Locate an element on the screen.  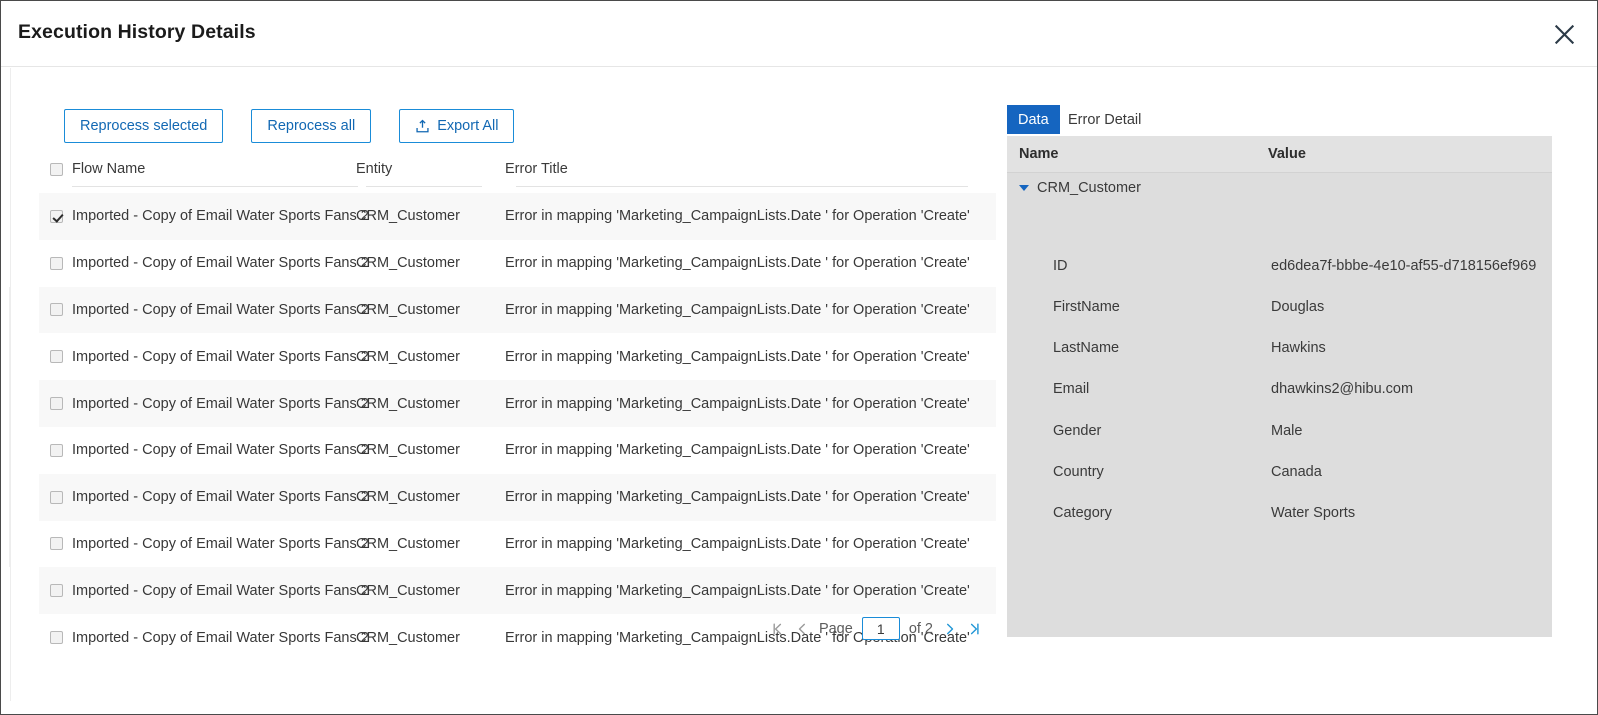
detail-field-name: FirstName is located at coordinates (1086, 307).